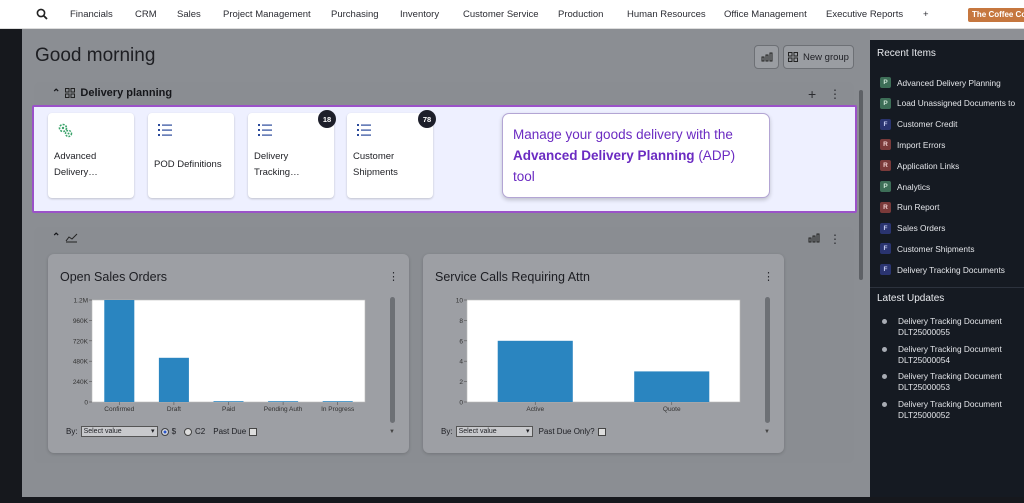 Image resolution: width=1024 pixels, height=503 pixels. What do you see at coordinates (188, 431) in the screenshot?
I see `currency-radio-c2` at bounding box center [188, 431].